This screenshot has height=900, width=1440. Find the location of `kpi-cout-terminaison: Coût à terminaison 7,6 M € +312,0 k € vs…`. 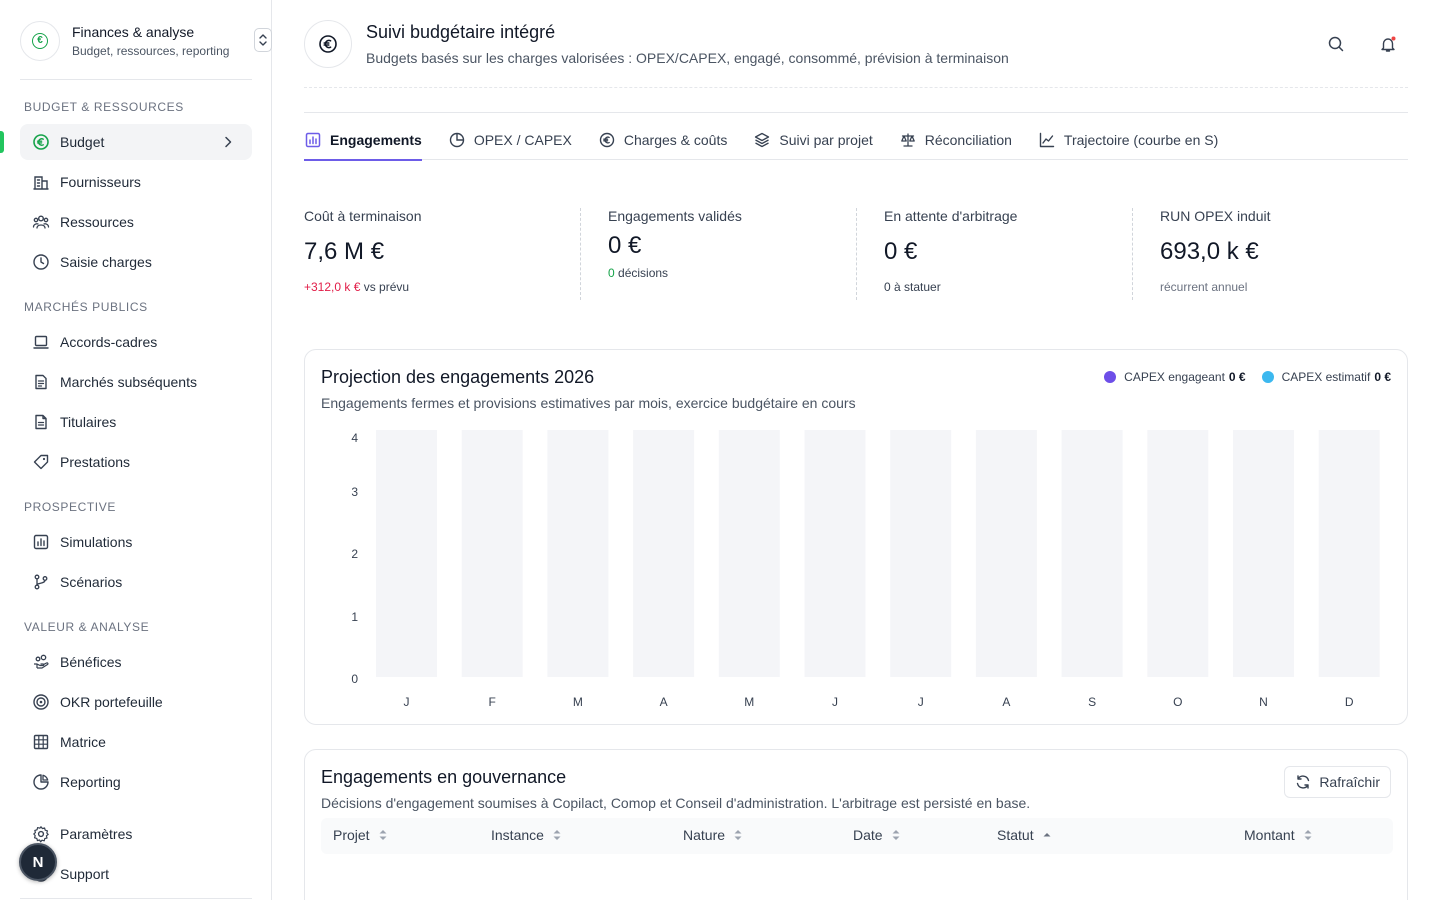

kpi-cout-terminaison: Coût à terminaison 7,6 M € +312,0 k € vs… is located at coordinates (363, 254).